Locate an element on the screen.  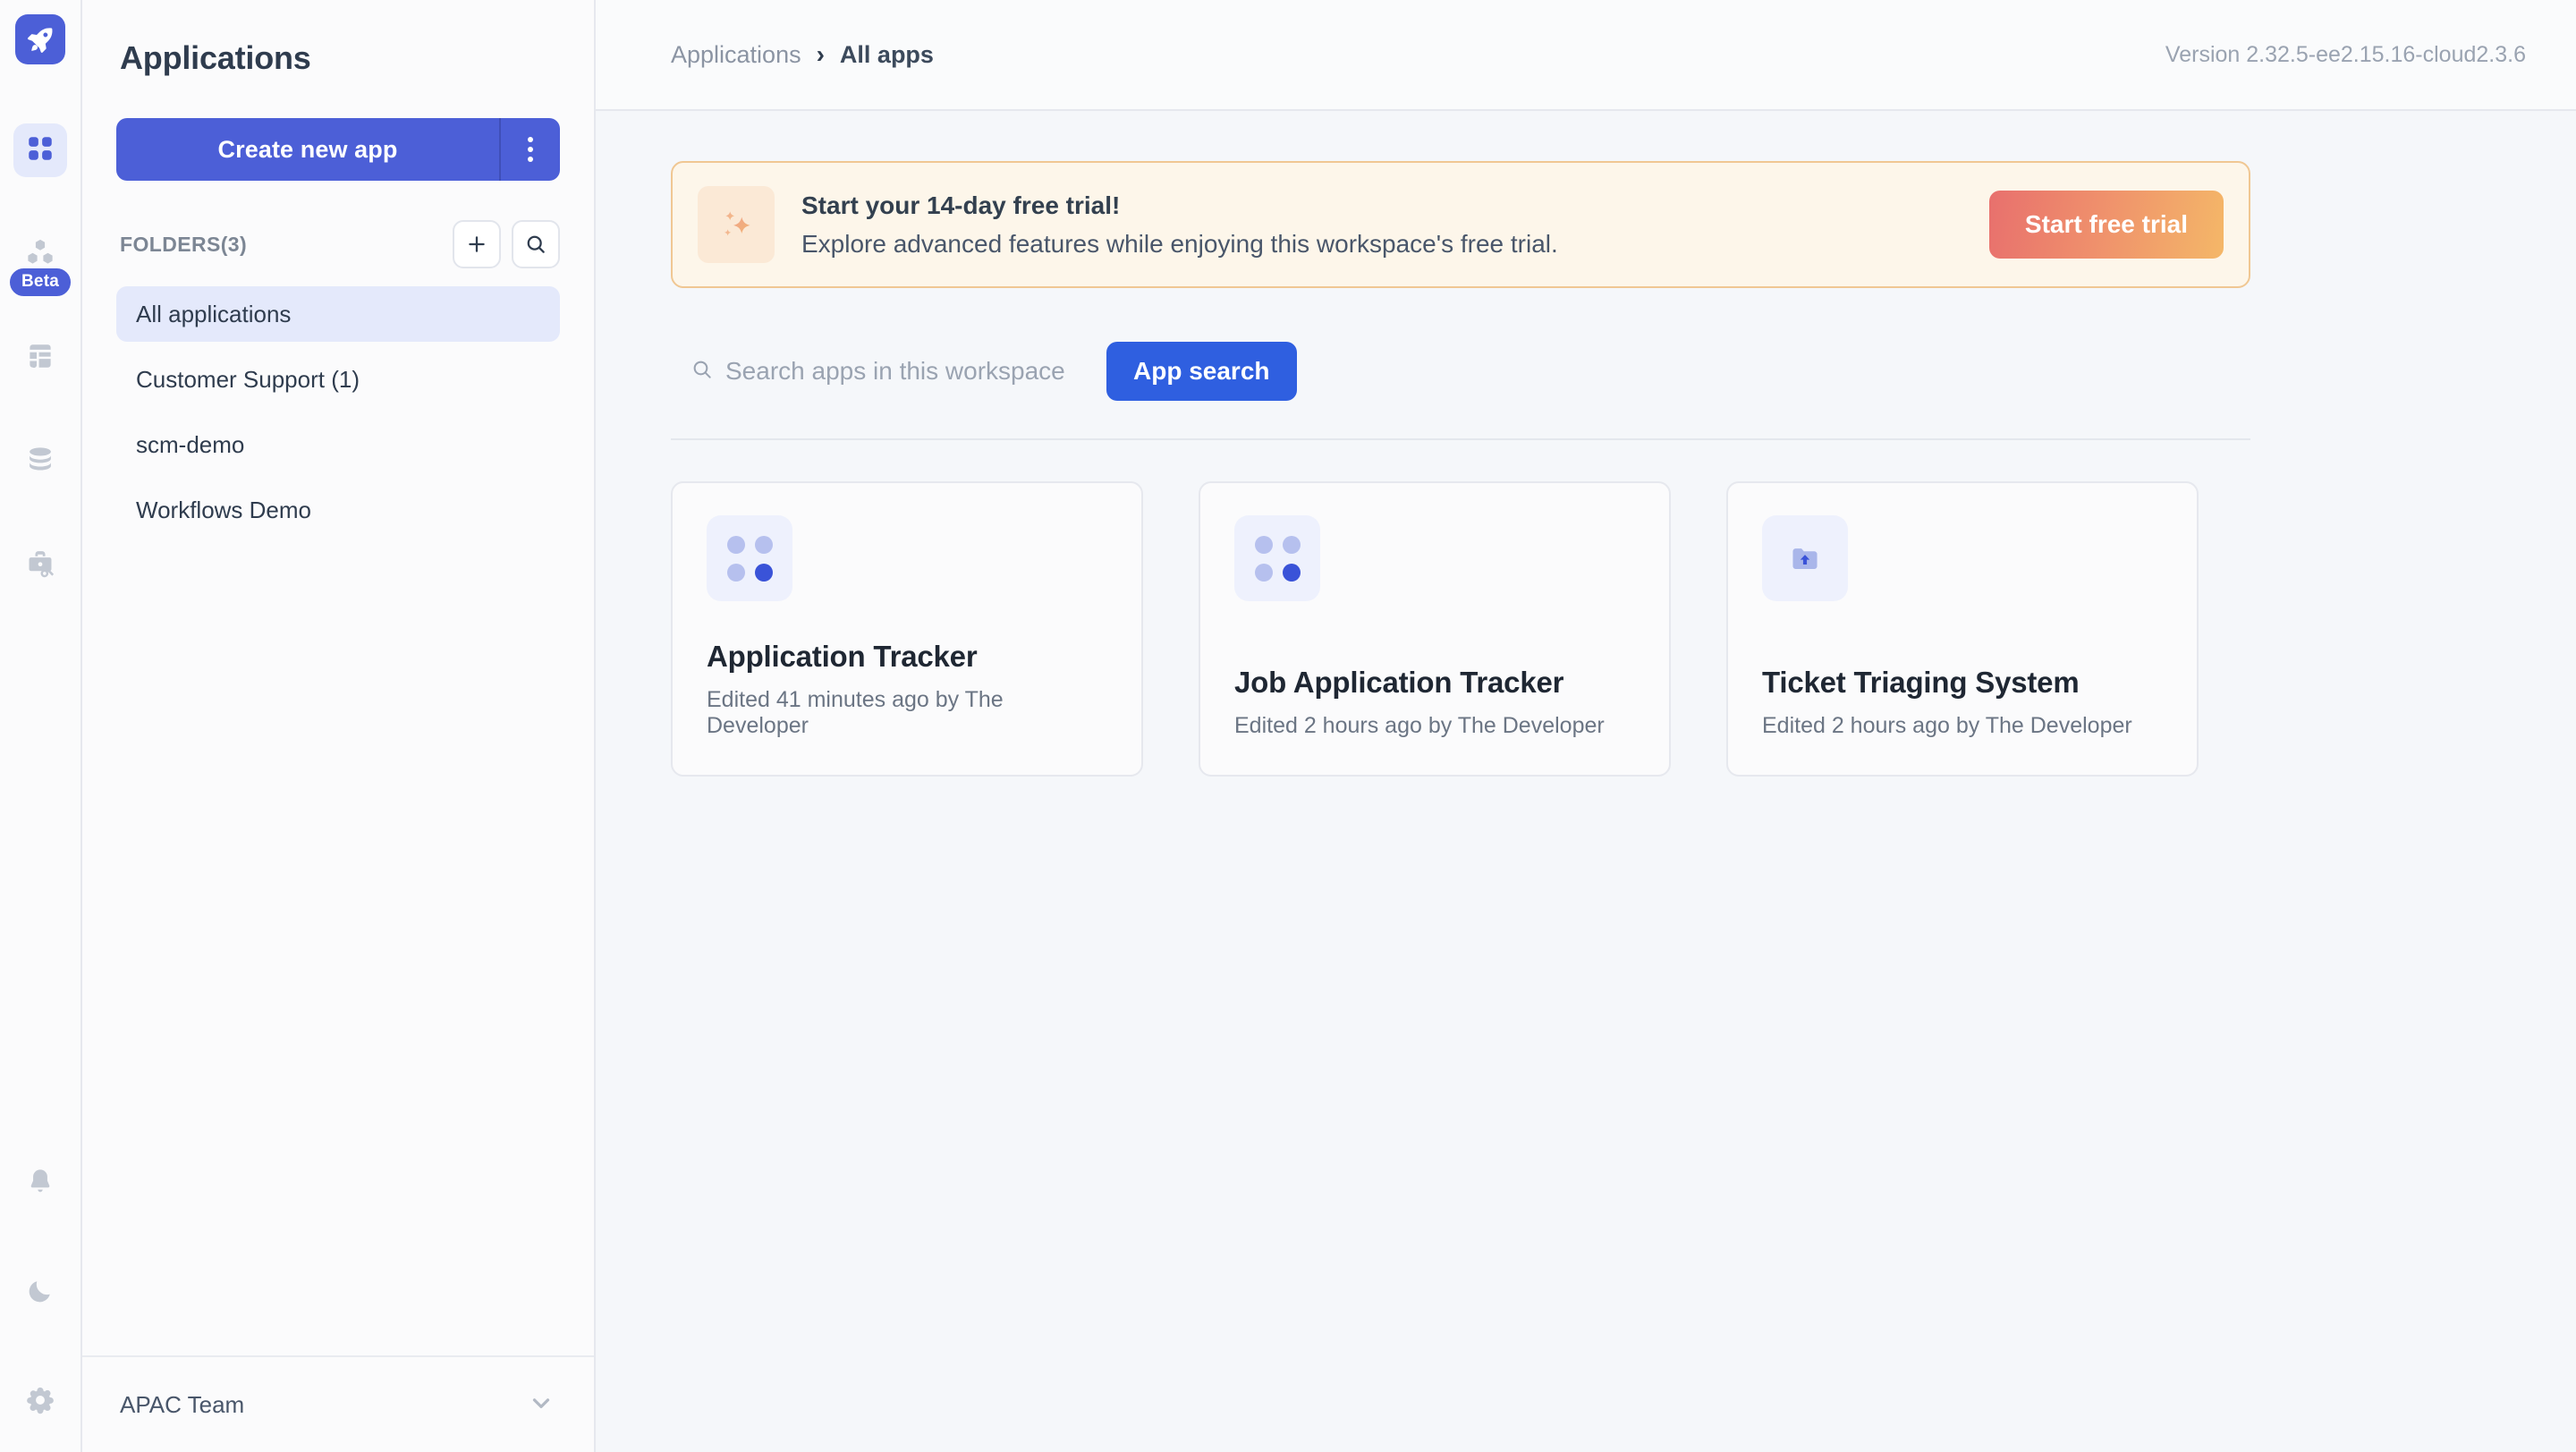
create-new-app-button: Create new app is located at coordinates (338, 149).